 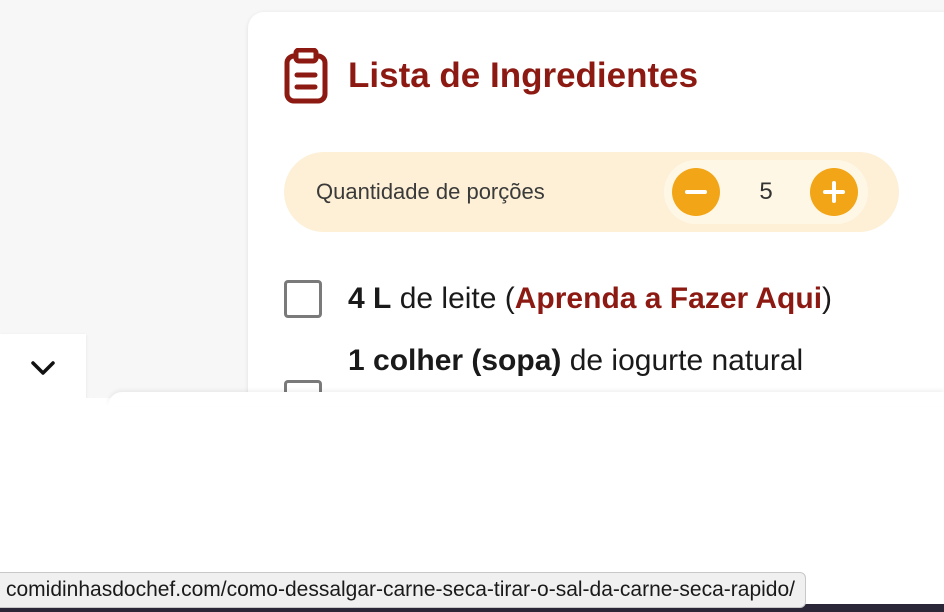 I want to click on ingredient-text: 1 colher (sopa) de iogurte natural, so click(x=575, y=361).